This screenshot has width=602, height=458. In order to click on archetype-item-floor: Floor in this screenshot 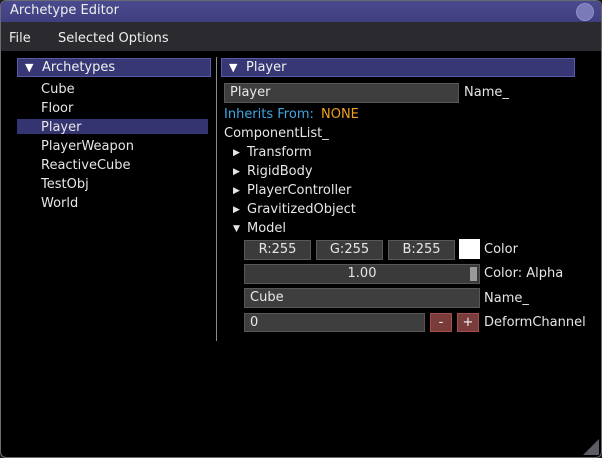, I will do `click(57, 108)`.